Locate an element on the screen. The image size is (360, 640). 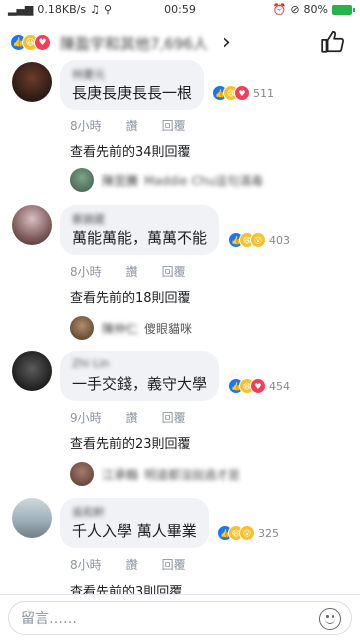
comment-bubble: 林慶元 長庚長庚長長一根 is located at coordinates (132, 85).